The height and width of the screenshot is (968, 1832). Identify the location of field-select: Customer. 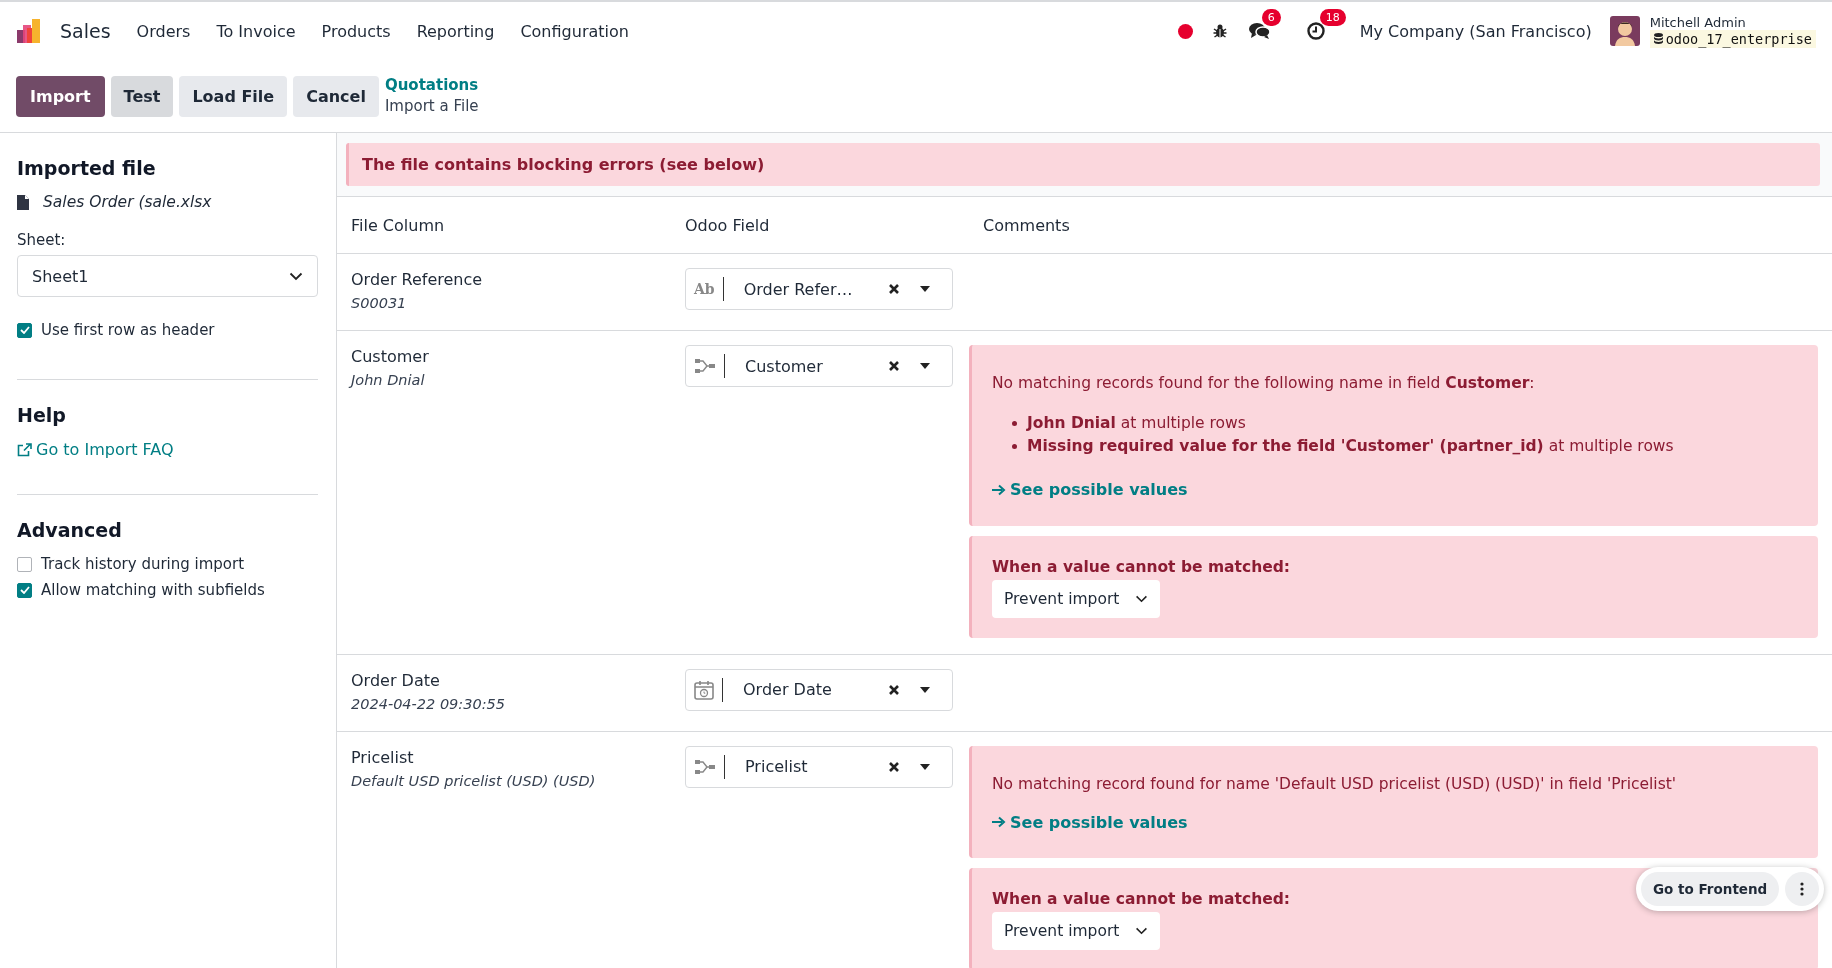
(819, 366).